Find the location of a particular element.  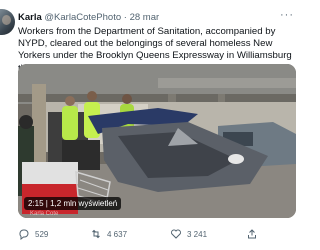

author-handle: @KarlaCotePhoto is located at coordinates (82, 17).